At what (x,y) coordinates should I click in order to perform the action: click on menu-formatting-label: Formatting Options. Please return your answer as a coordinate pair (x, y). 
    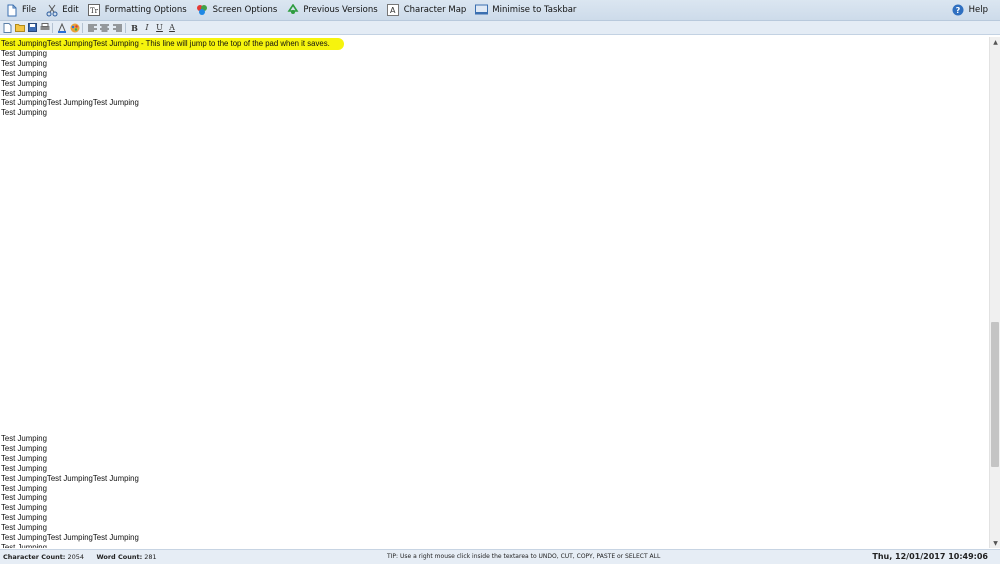
    Looking at the image, I should click on (145, 10).